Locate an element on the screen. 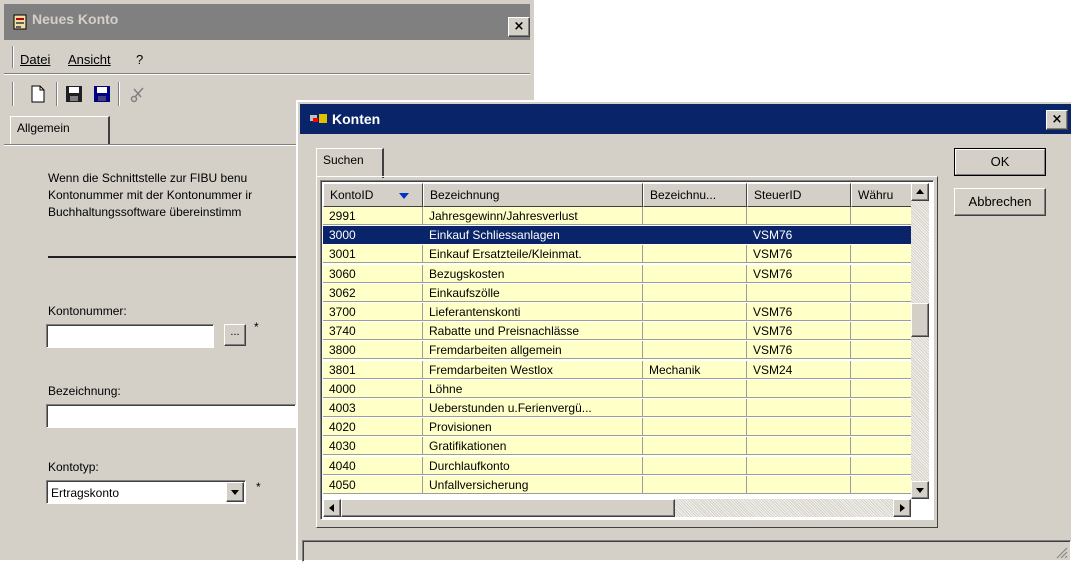 This screenshot has height=562, width=1071. table-row: 3801 Fremdarbeiten Westlox Mechanik VSM24 is located at coordinates (617, 369).